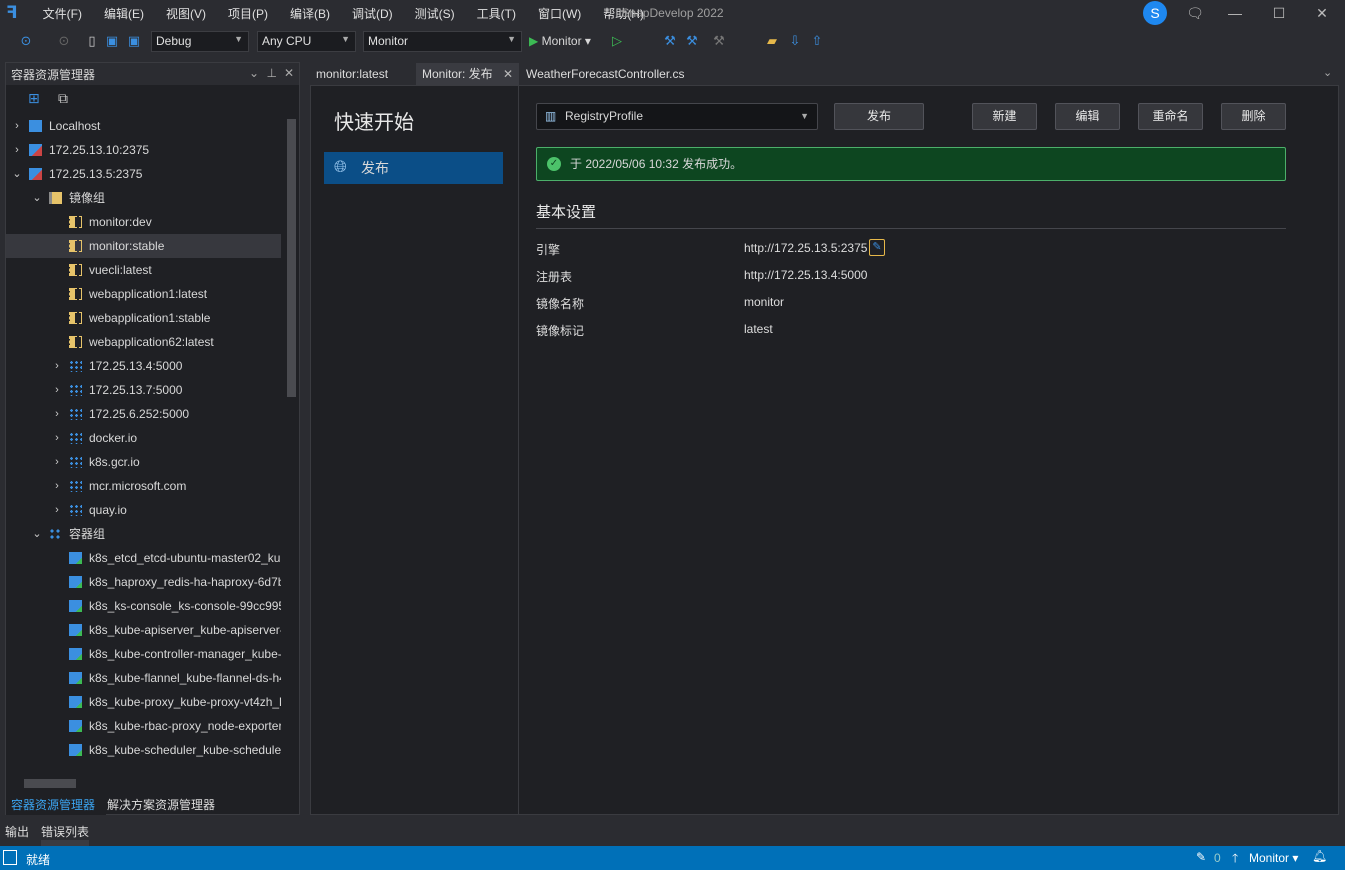 This screenshot has height=870, width=1345. Describe the element at coordinates (719, 41) in the screenshot. I see `clean-icon: ⚒` at that location.